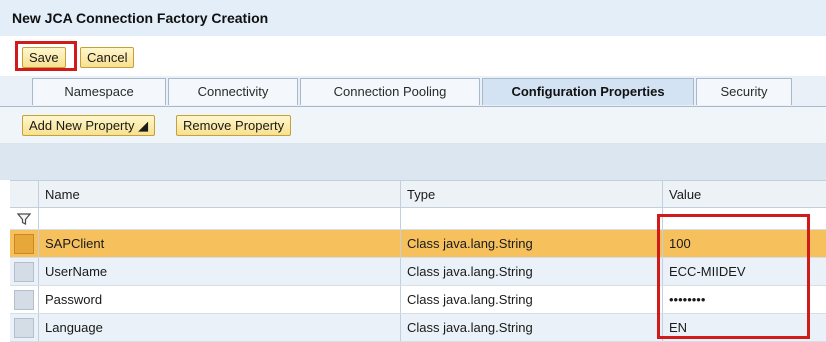 This screenshot has width=826, height=342. What do you see at coordinates (99, 91) in the screenshot?
I see `tab-namespace: Namespace` at bounding box center [99, 91].